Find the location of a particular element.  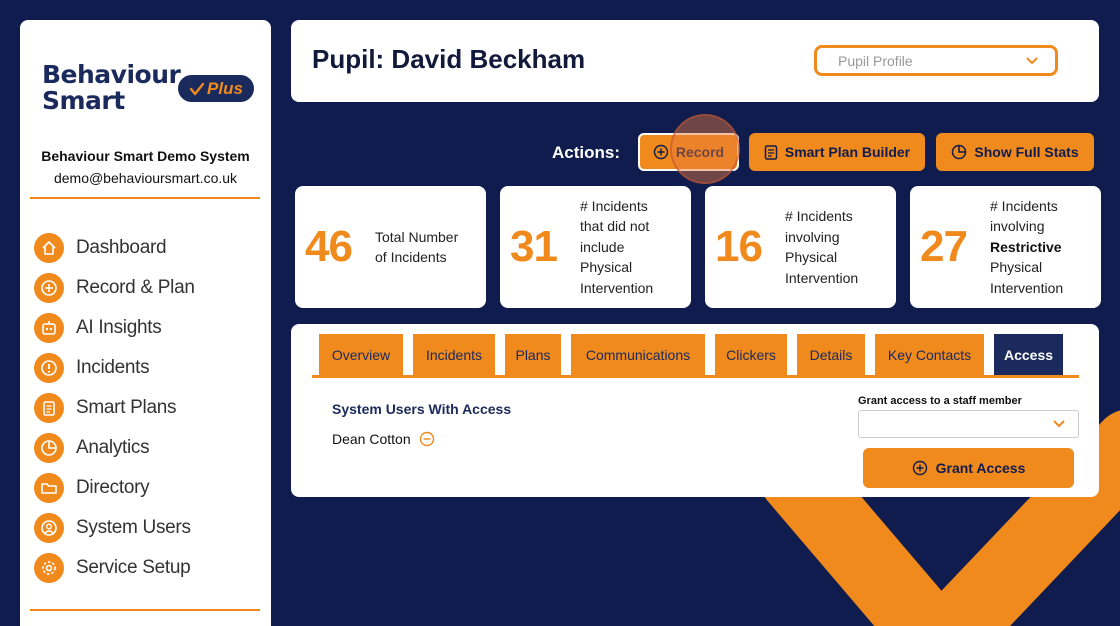

user-icon is located at coordinates (49, 528).